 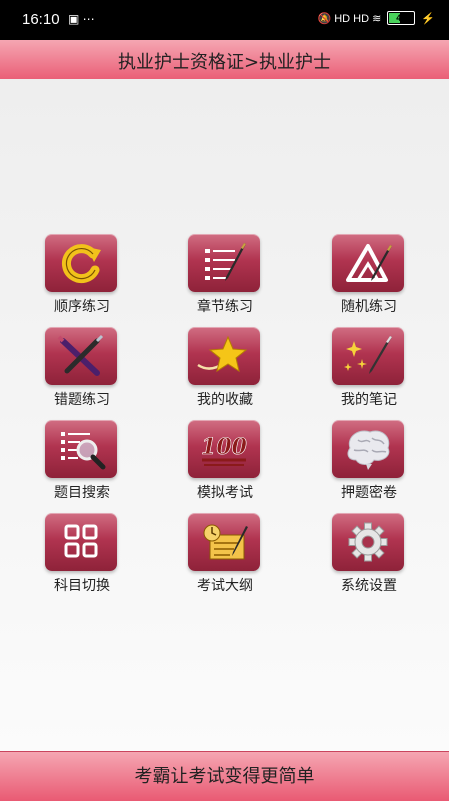 I want to click on status-bar: 16:10 ▣ ⋯ 🔕 HD HD ≋ 43 ⚡, so click(x=224, y=20).